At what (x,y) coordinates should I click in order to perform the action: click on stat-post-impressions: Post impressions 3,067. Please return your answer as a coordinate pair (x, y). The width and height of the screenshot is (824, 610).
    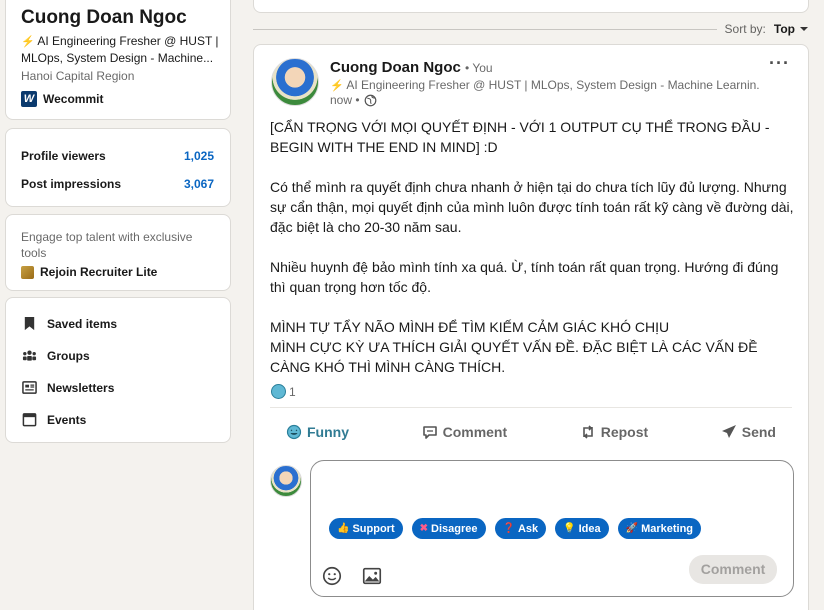
    Looking at the image, I should click on (117, 184).